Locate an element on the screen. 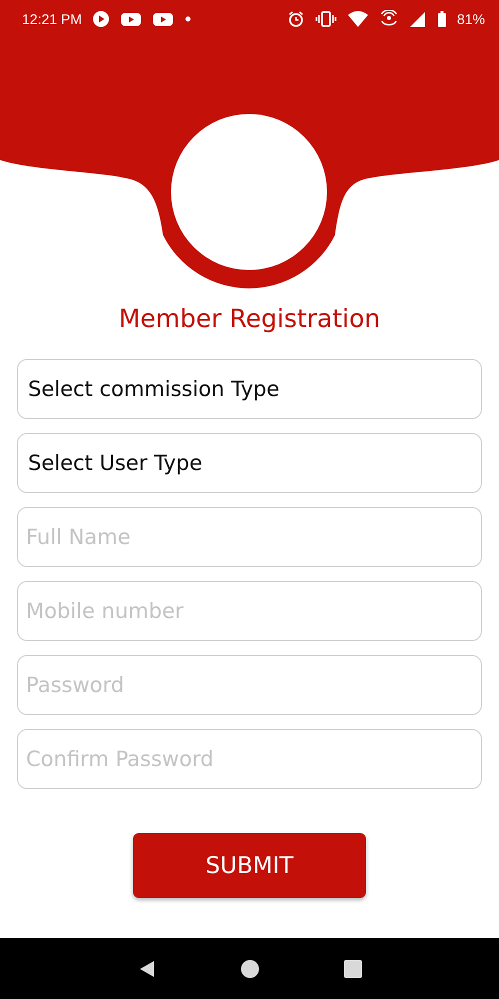  signal-icon is located at coordinates (417, 19).